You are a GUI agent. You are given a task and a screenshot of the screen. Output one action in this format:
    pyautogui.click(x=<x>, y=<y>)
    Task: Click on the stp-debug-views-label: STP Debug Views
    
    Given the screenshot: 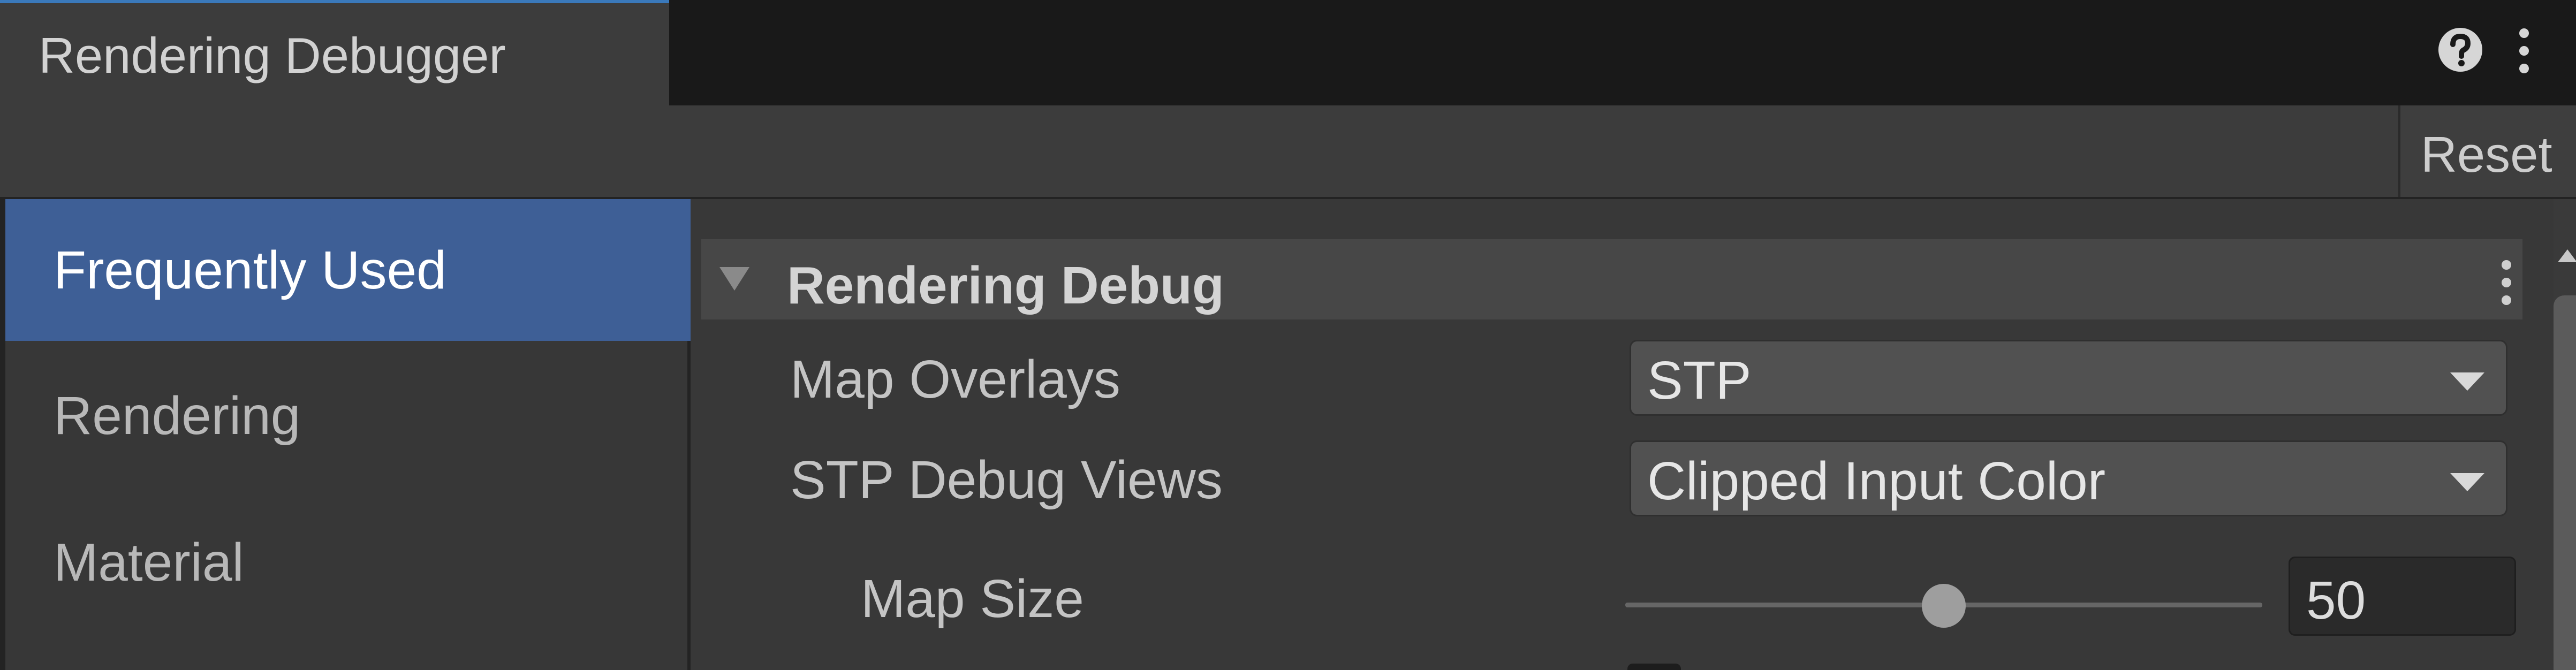 What is the action you would take?
    pyautogui.click(x=1006, y=480)
    